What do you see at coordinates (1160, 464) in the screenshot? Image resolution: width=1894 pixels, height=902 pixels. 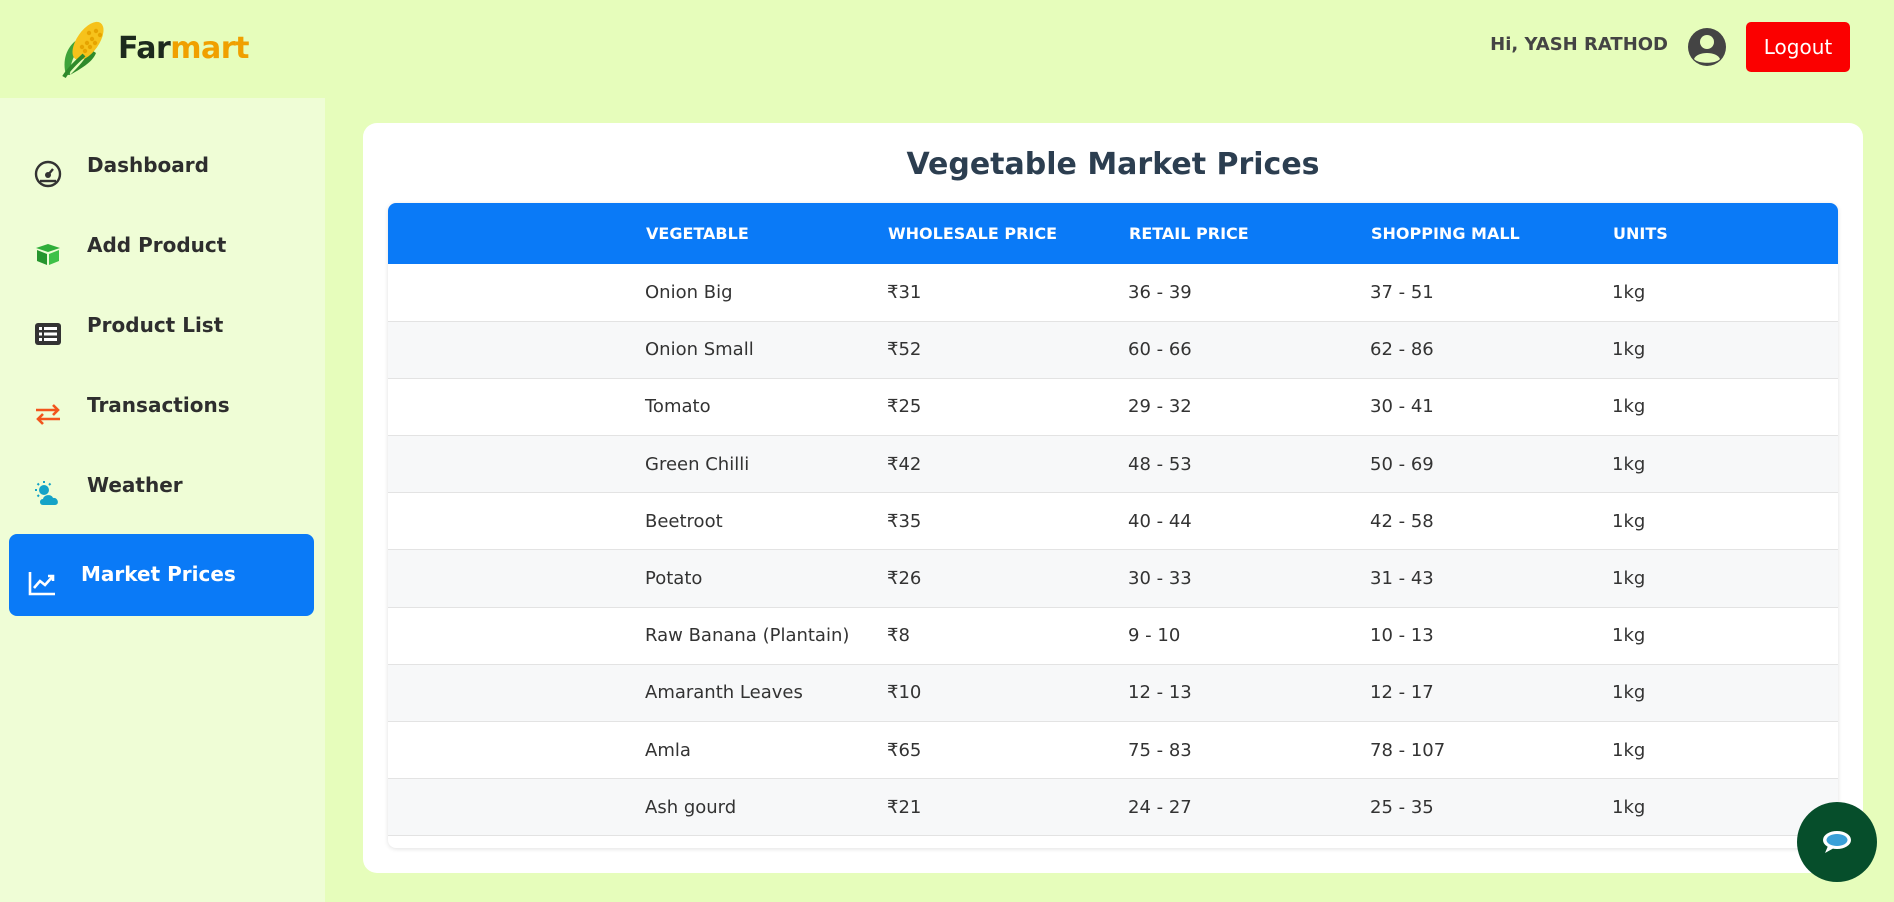 I see `table-cell: 48 - 53` at bounding box center [1160, 464].